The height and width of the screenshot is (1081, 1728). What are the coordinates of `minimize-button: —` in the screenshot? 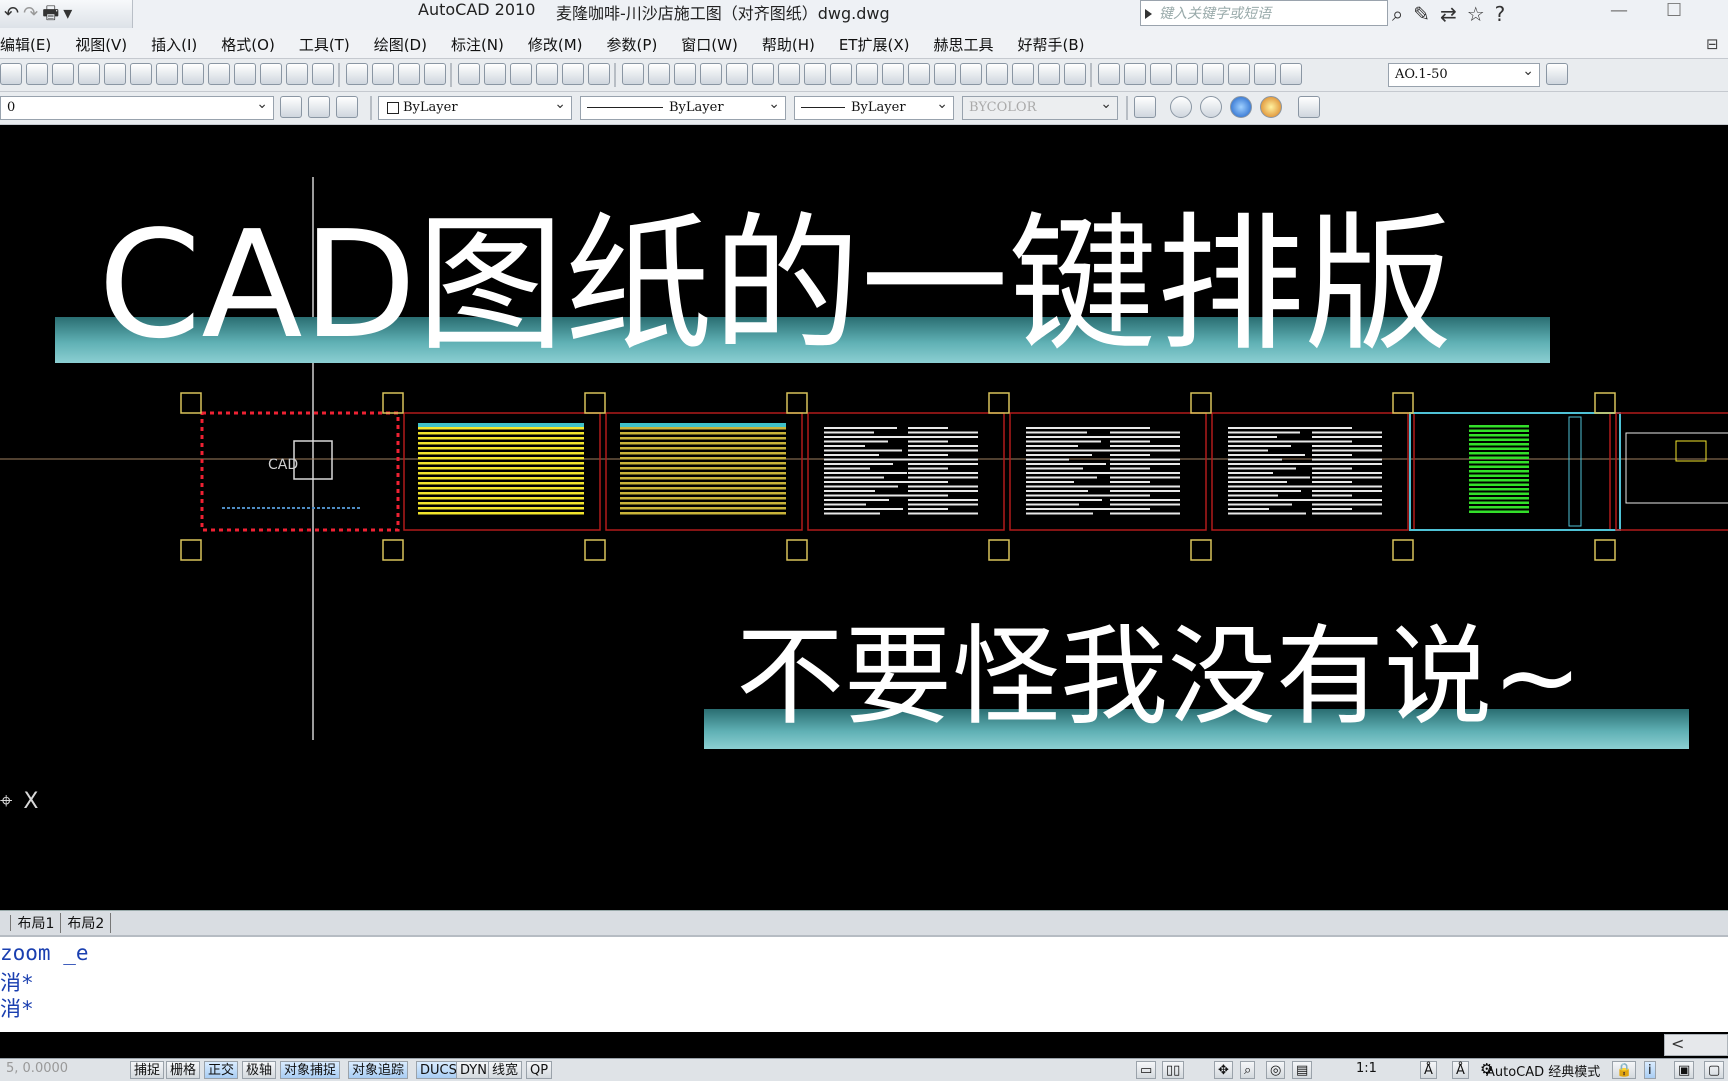 It's located at (1619, 10).